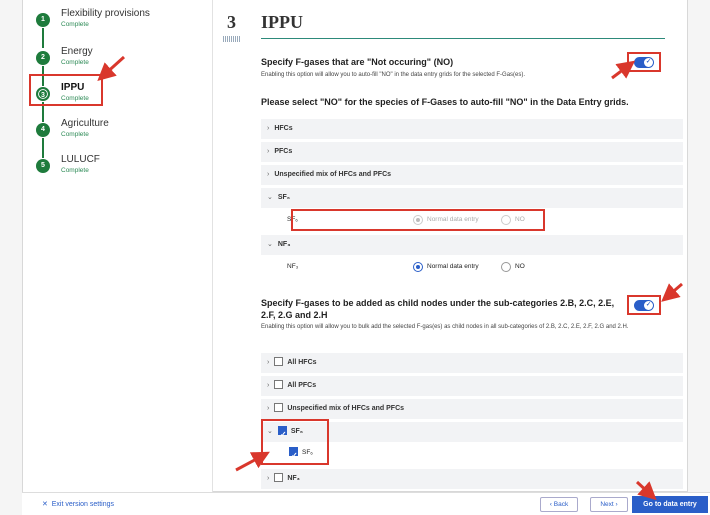 The height and width of the screenshot is (515, 710). What do you see at coordinates (472, 386) in the screenshot?
I see `child-accordion-all-pfcs: › All PFCs` at bounding box center [472, 386].